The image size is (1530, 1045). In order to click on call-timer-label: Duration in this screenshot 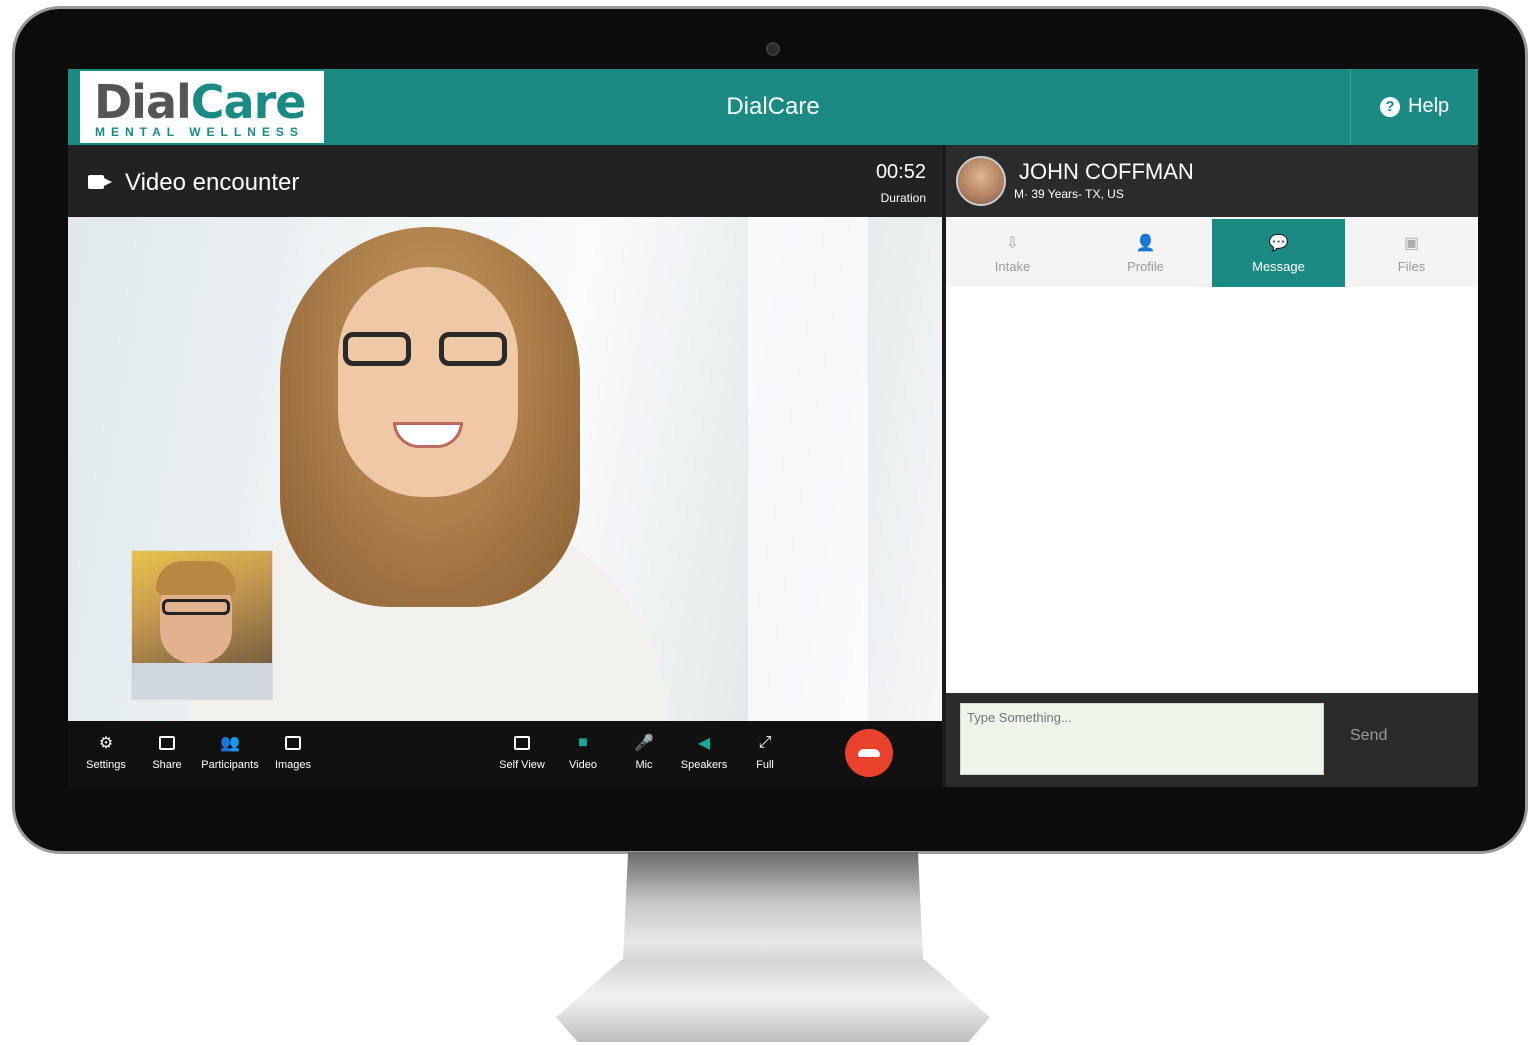, I will do `click(903, 198)`.